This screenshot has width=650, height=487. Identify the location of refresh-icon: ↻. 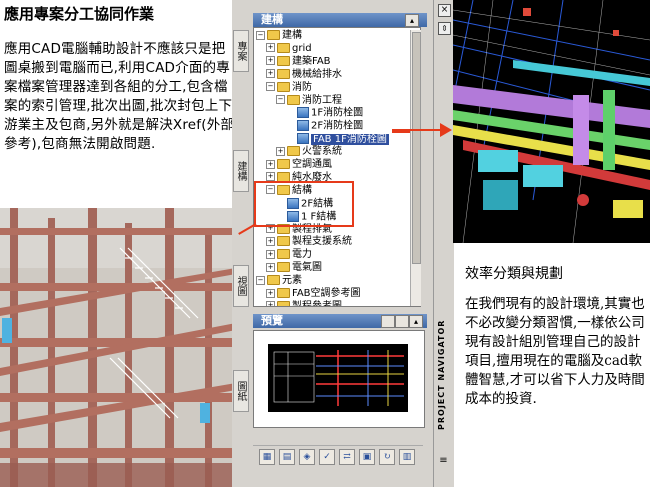
(387, 457).